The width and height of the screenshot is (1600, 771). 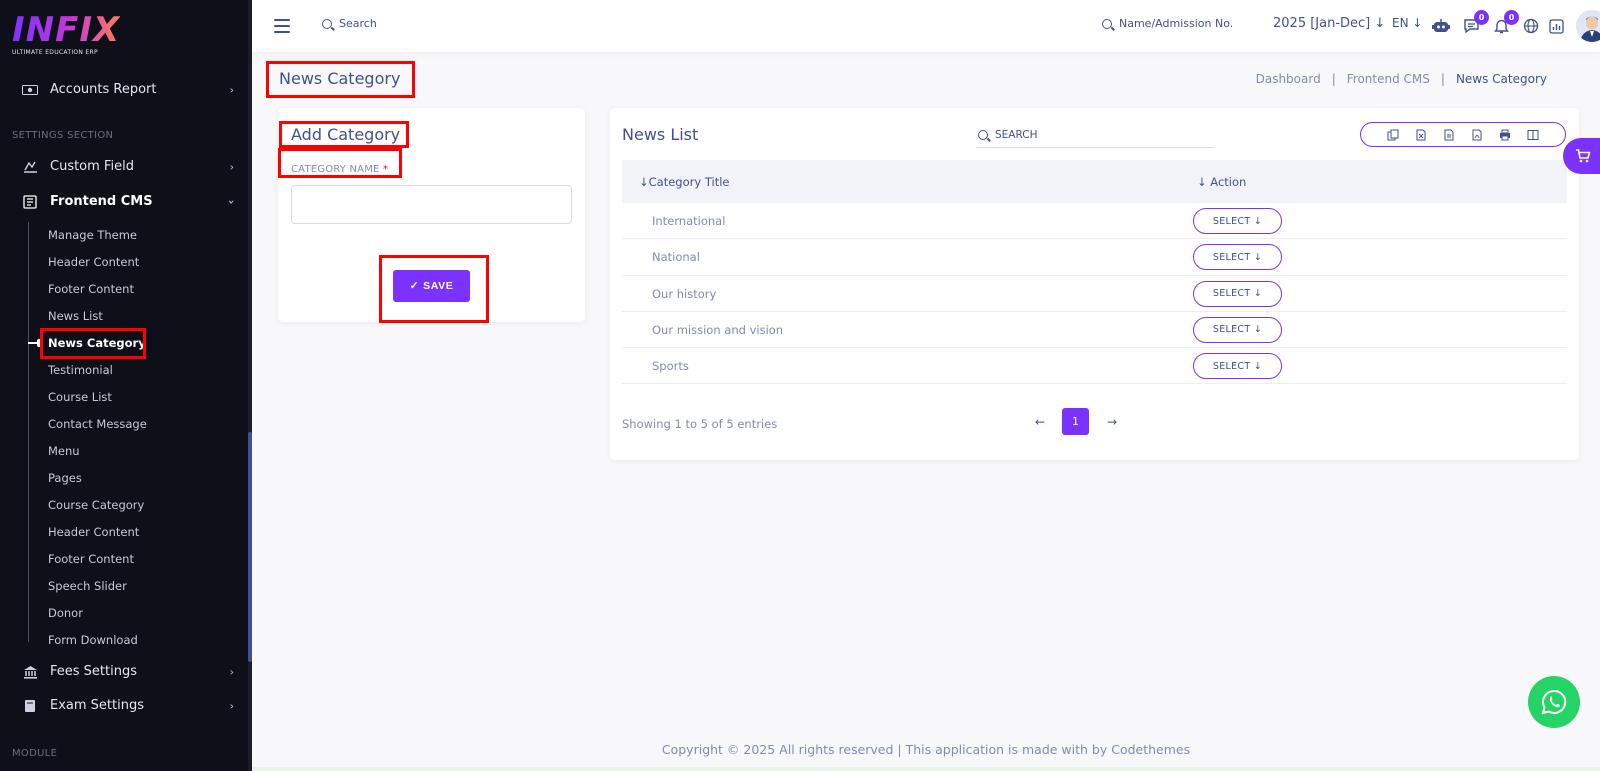 What do you see at coordinates (1393, 134) in the screenshot?
I see `copy-icon` at bounding box center [1393, 134].